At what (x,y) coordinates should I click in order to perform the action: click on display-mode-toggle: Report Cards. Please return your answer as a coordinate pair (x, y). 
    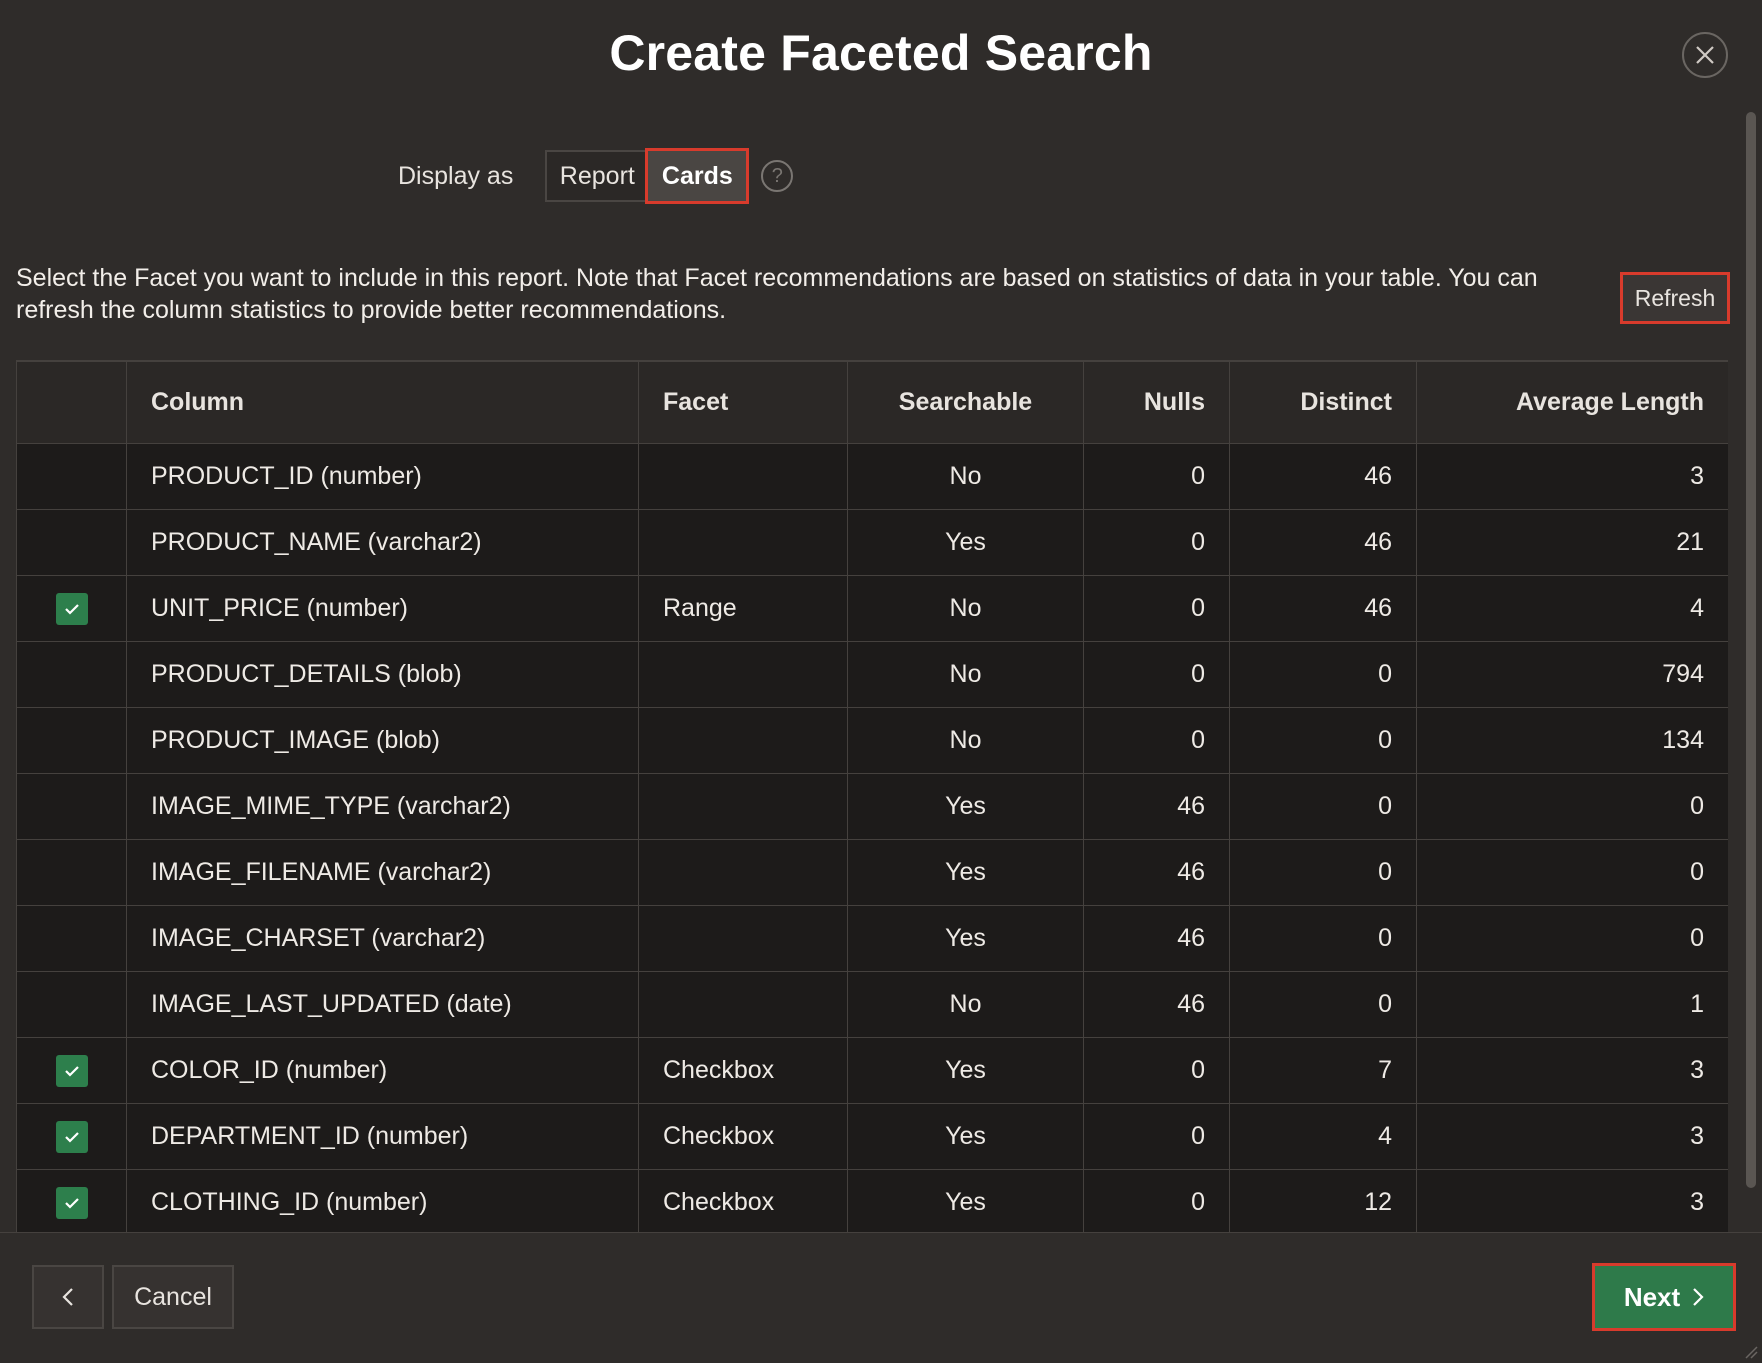
    Looking at the image, I should click on (647, 176).